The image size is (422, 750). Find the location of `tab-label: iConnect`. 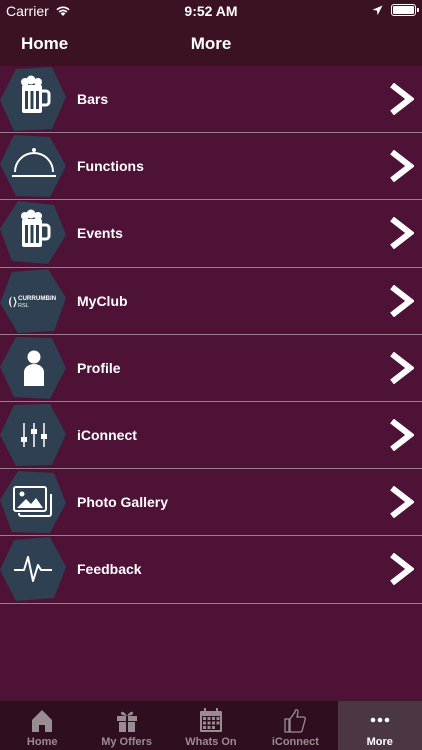

tab-label: iConnect is located at coordinates (295, 742).